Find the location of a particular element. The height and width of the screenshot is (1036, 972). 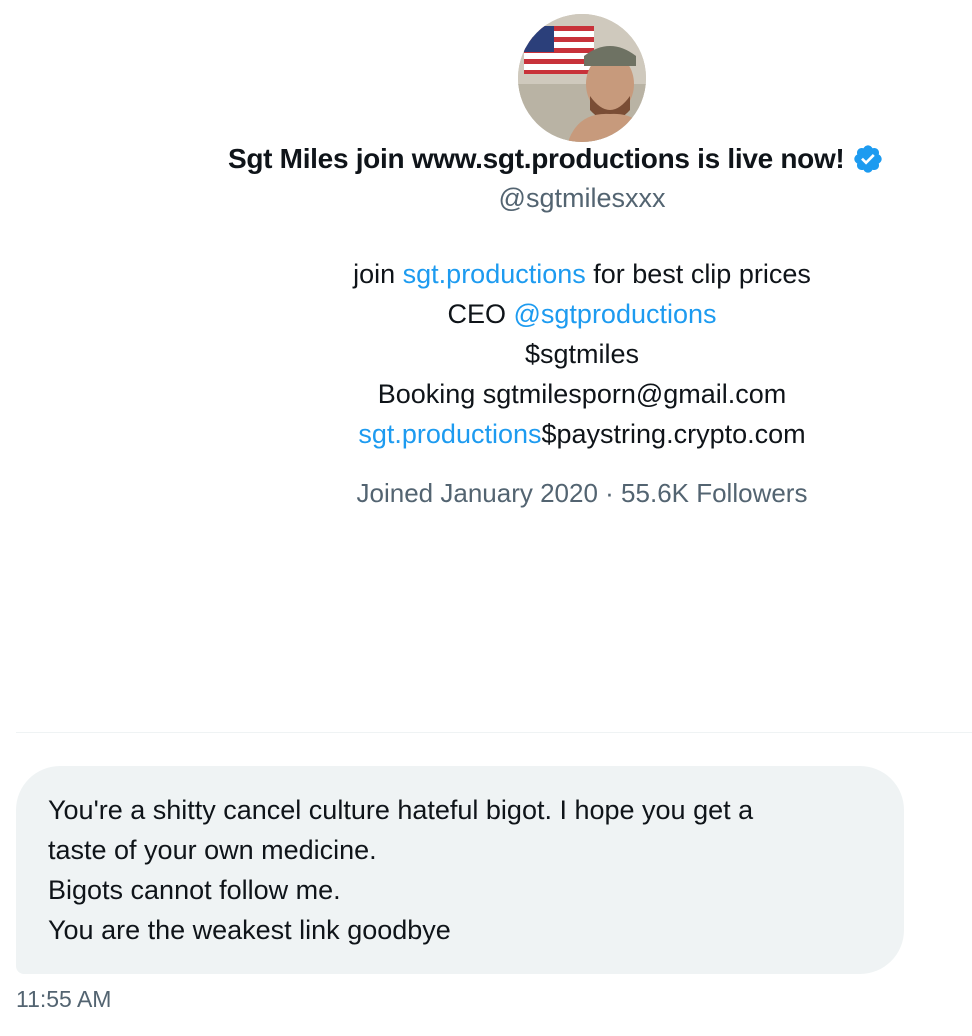

message-line: Bigots cannot follow me. is located at coordinates (194, 890).